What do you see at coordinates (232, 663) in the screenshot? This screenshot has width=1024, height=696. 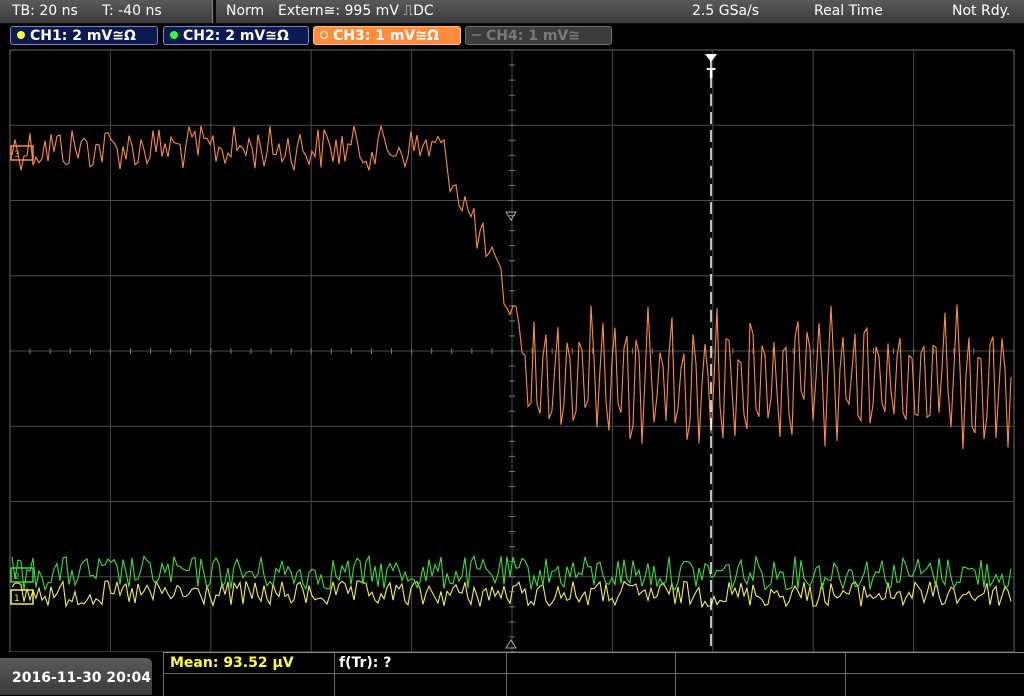 I see `mean-measurement: Mean: 93.52 µV` at bounding box center [232, 663].